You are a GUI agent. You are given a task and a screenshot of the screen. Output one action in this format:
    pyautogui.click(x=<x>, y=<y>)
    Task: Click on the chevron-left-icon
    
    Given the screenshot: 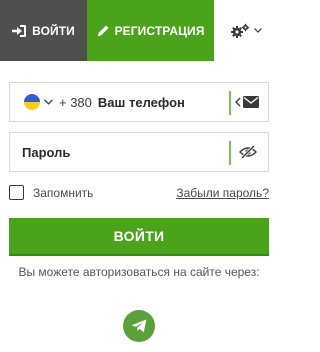 What is the action you would take?
    pyautogui.click(x=238, y=102)
    